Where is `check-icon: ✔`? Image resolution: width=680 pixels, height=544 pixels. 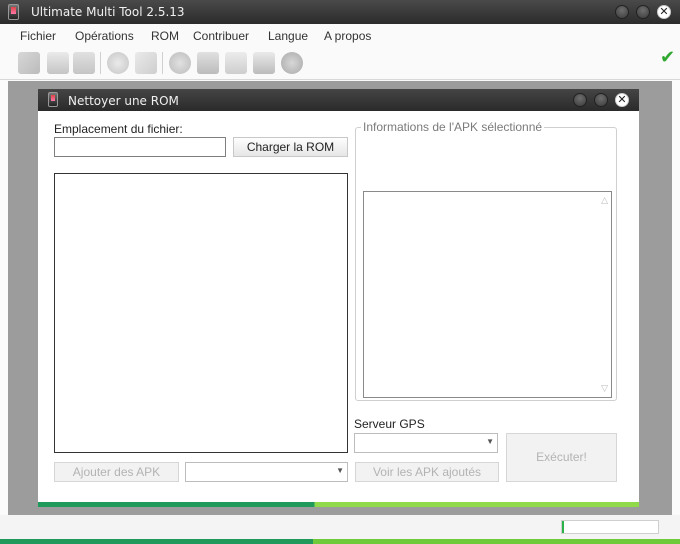 check-icon: ✔ is located at coordinates (668, 57).